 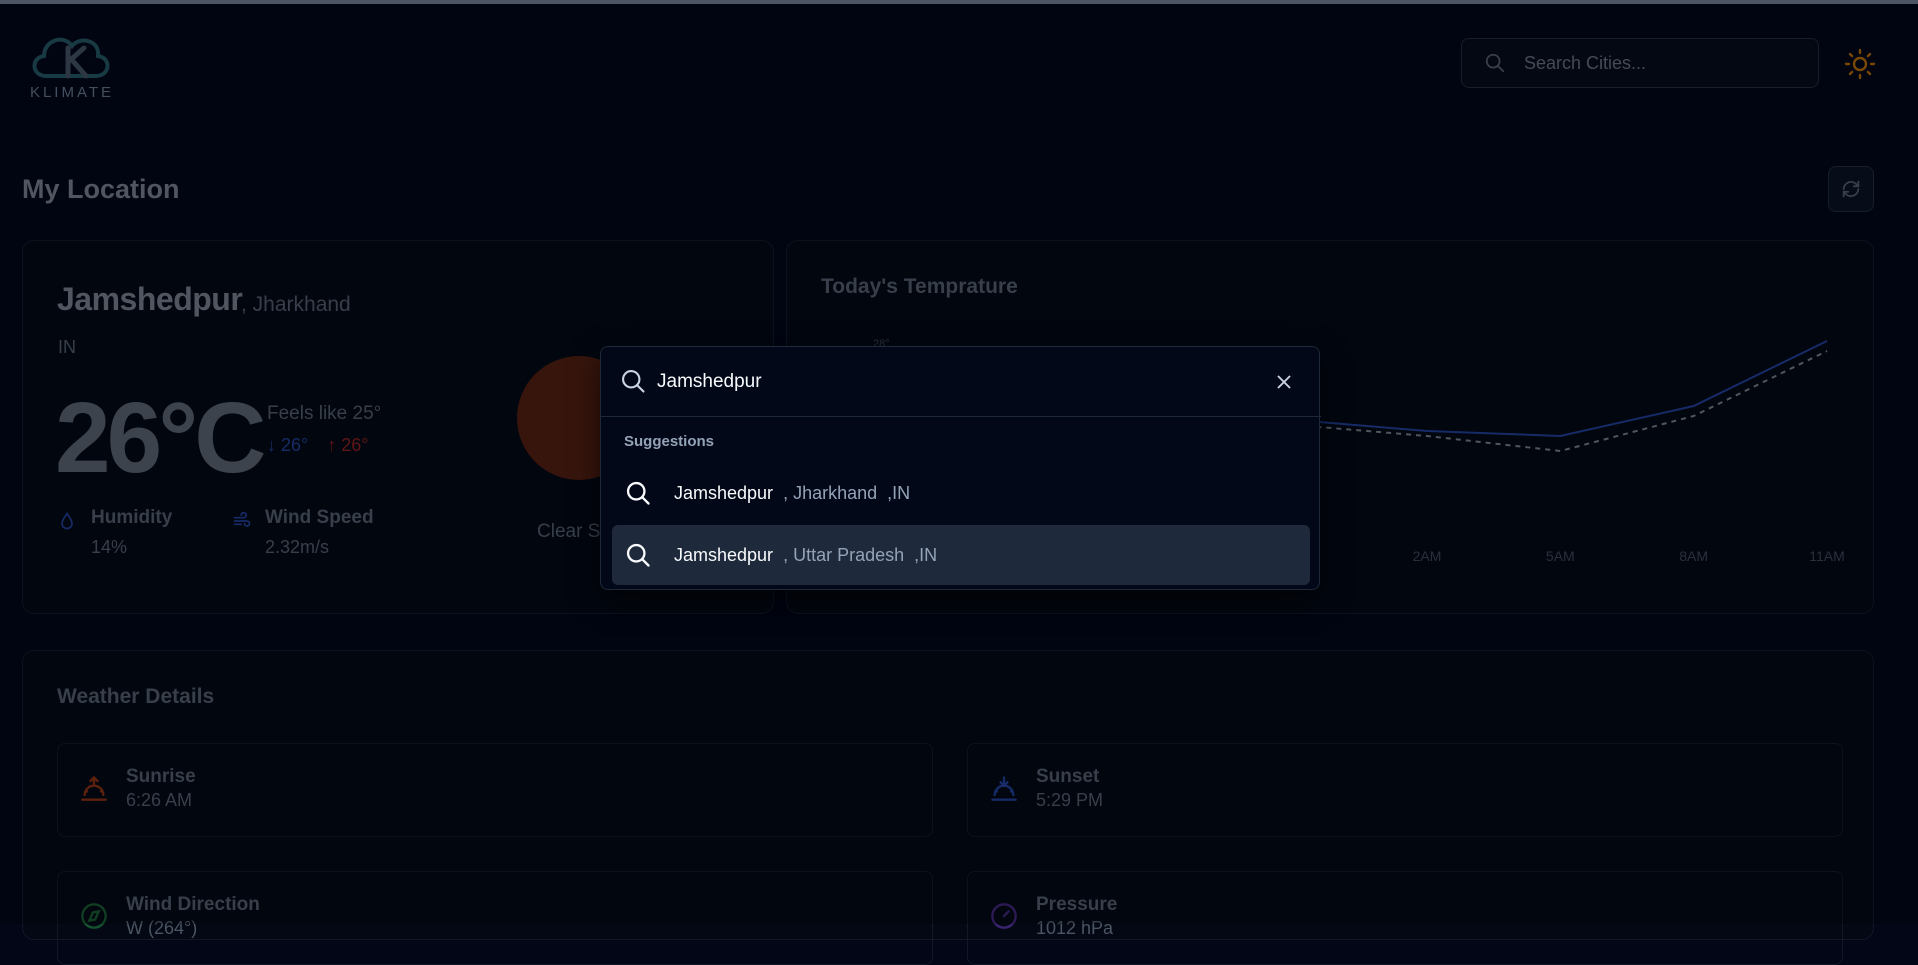 What do you see at coordinates (669, 441) in the screenshot?
I see `suggestions-heading: Suggestions` at bounding box center [669, 441].